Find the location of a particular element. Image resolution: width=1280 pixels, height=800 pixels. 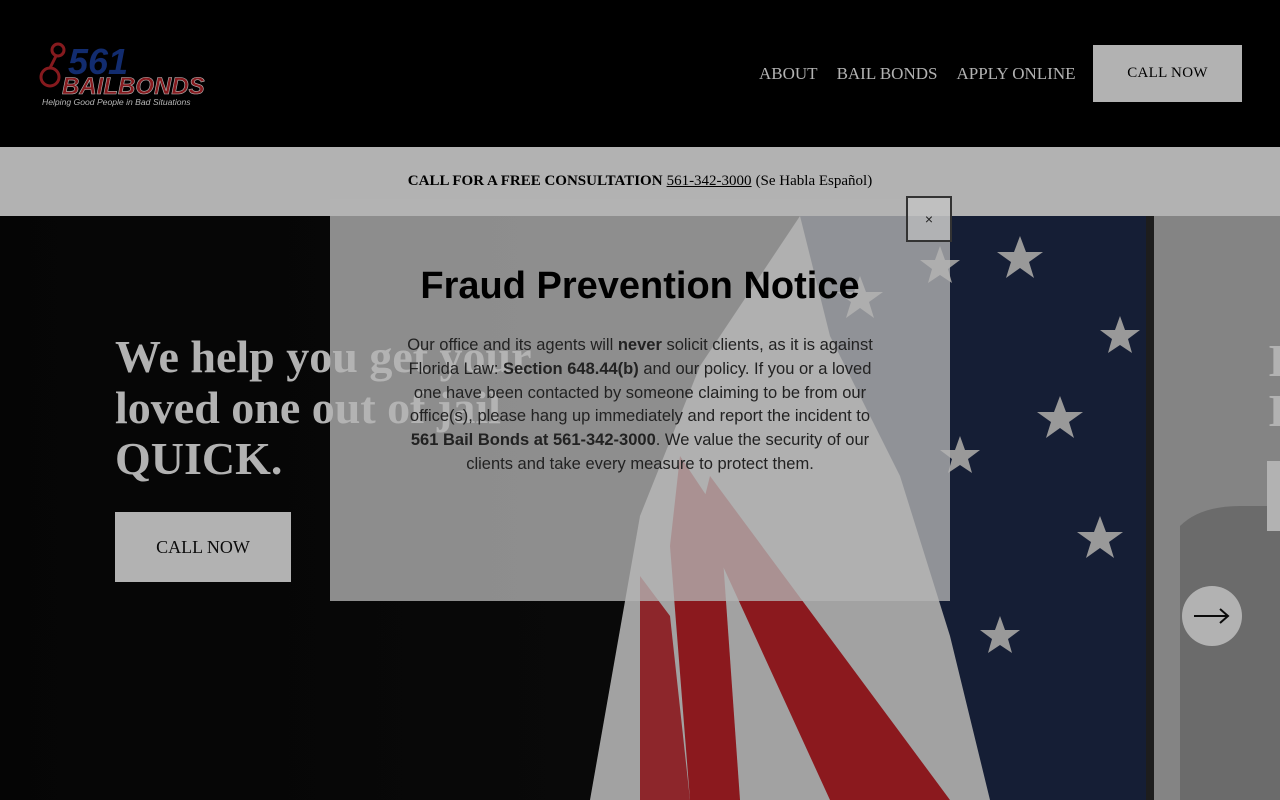

modal-title: Fraud Prevention Notice is located at coordinates (640, 286).